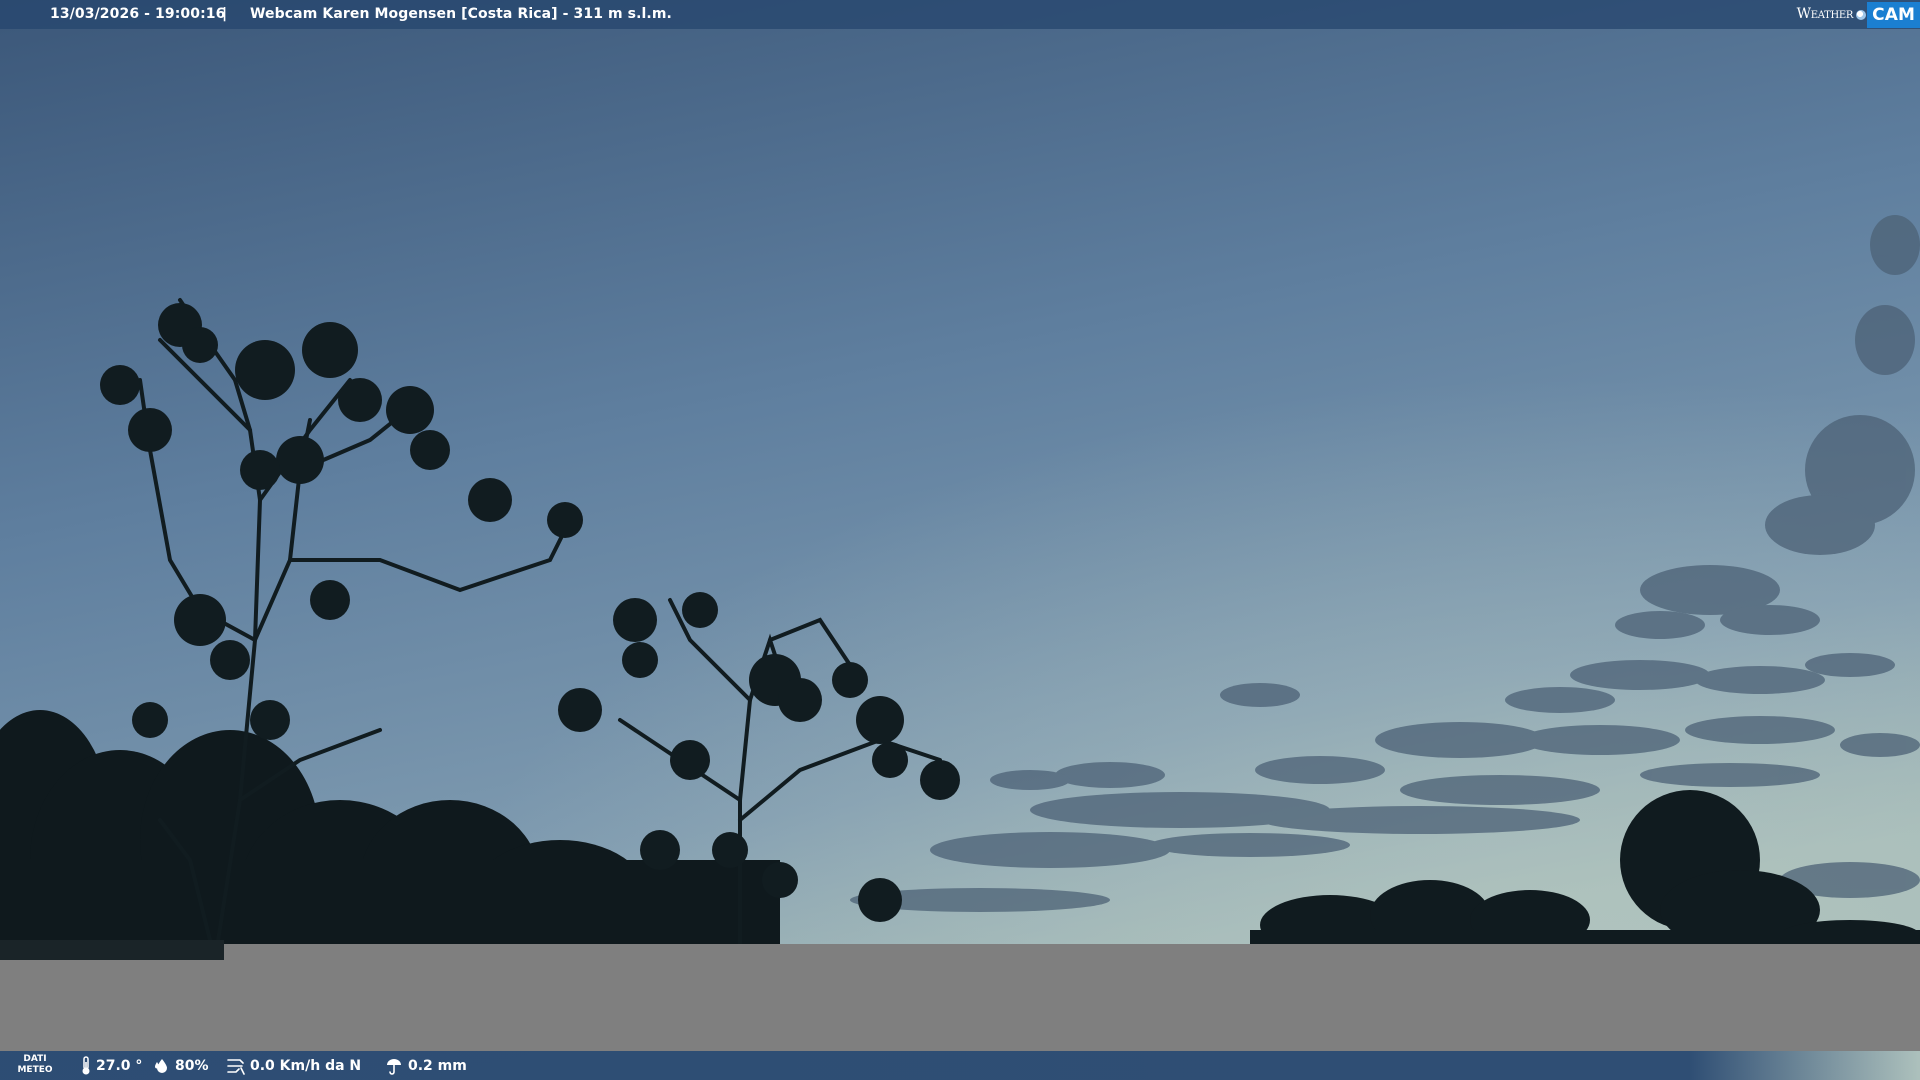 This screenshot has height=1080, width=1920. I want to click on meteo-label: DATI METEO, so click(35, 1065).